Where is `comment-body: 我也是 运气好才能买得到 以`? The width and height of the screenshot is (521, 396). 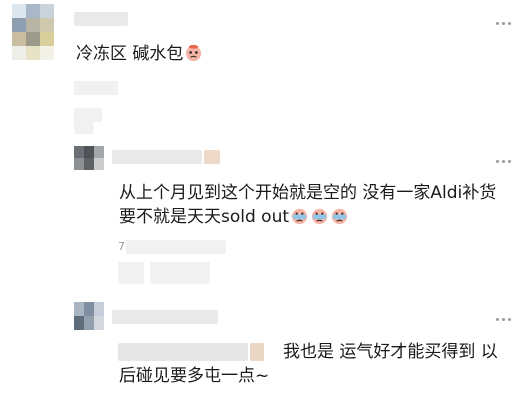 comment-body: 我也是 运气好才能买得到 以 is located at coordinates (390, 352).